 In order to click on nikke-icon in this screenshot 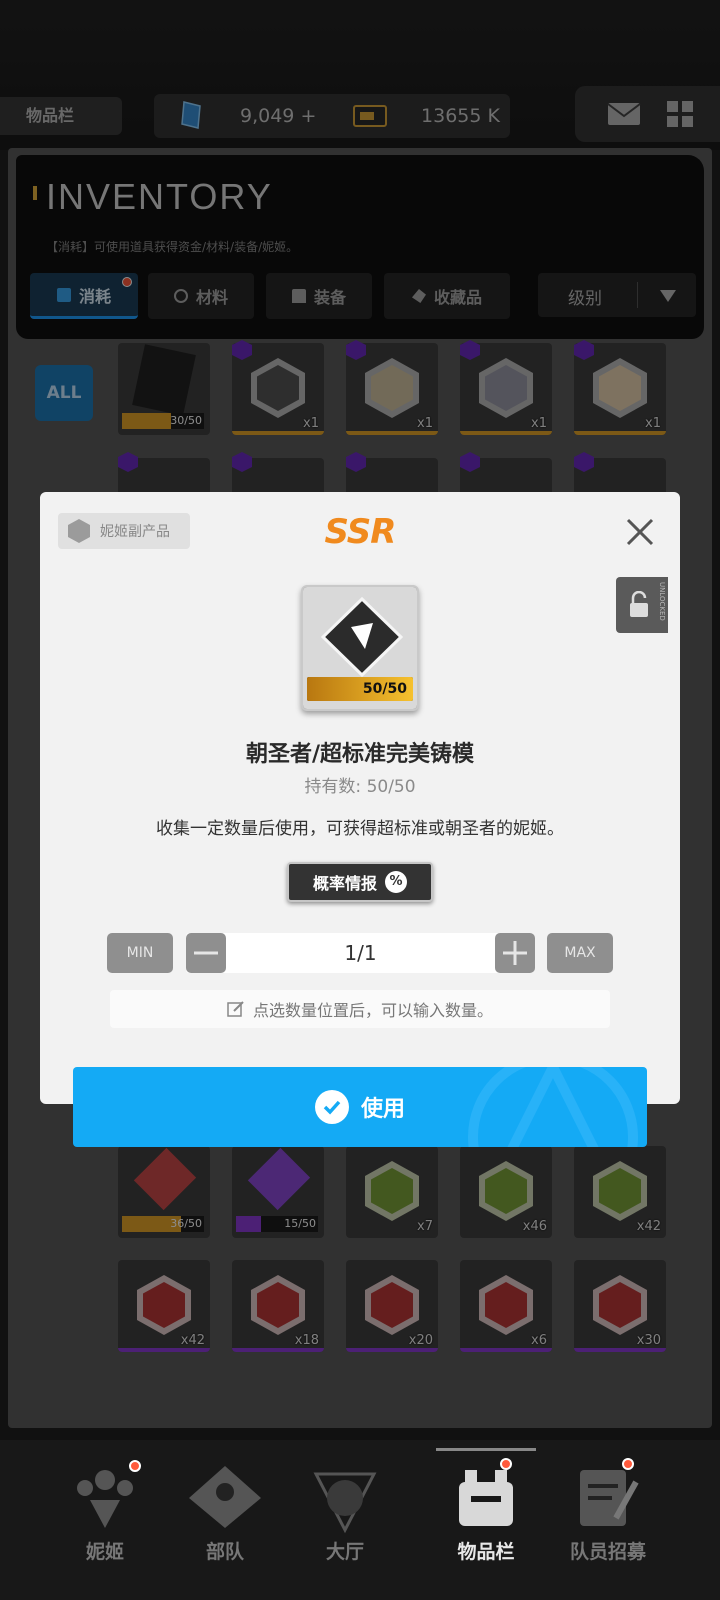, I will do `click(105, 1499)`.